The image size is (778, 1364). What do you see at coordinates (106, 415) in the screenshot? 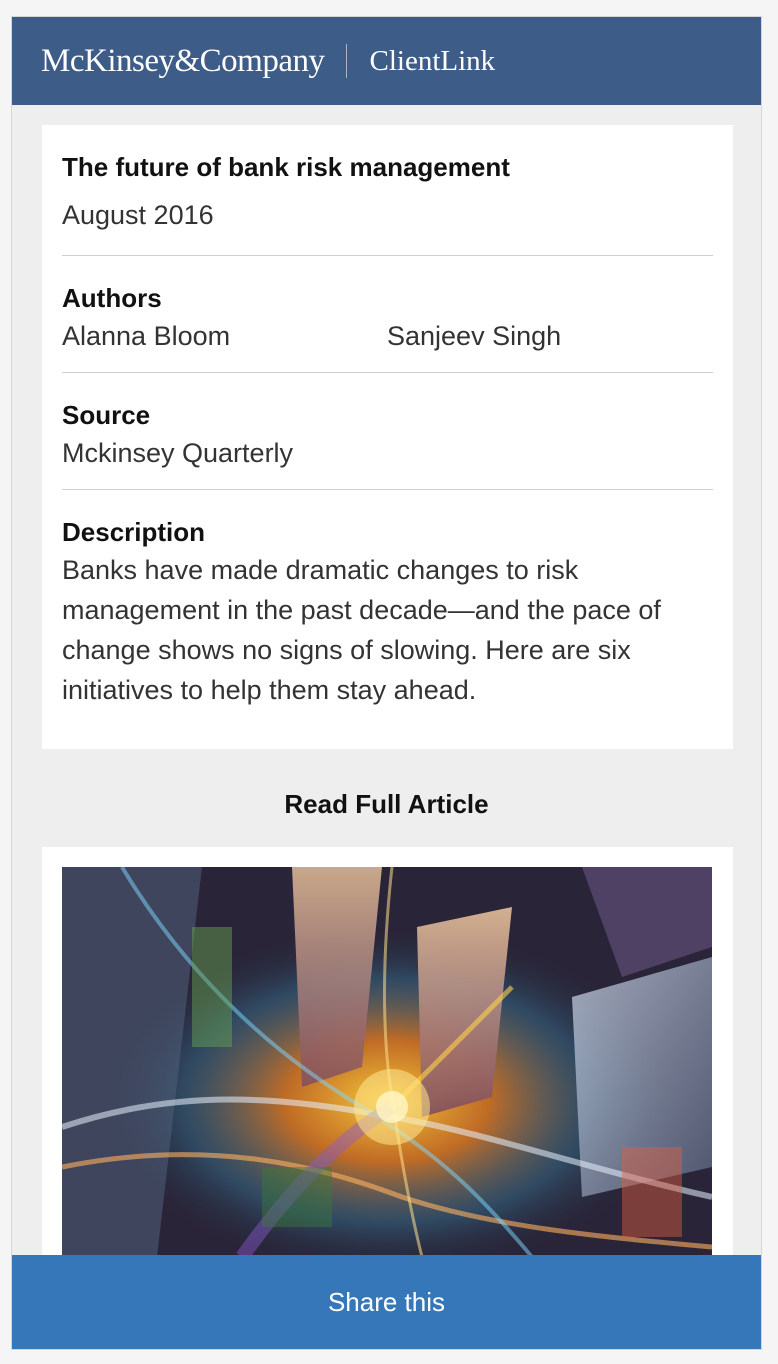
I see `source-label: Source` at bounding box center [106, 415].